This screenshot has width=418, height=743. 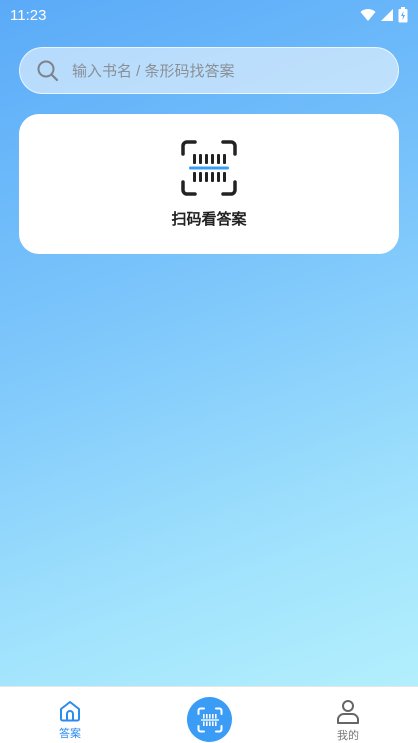 I want to click on status-bar: 11:23, so click(x=209, y=15).